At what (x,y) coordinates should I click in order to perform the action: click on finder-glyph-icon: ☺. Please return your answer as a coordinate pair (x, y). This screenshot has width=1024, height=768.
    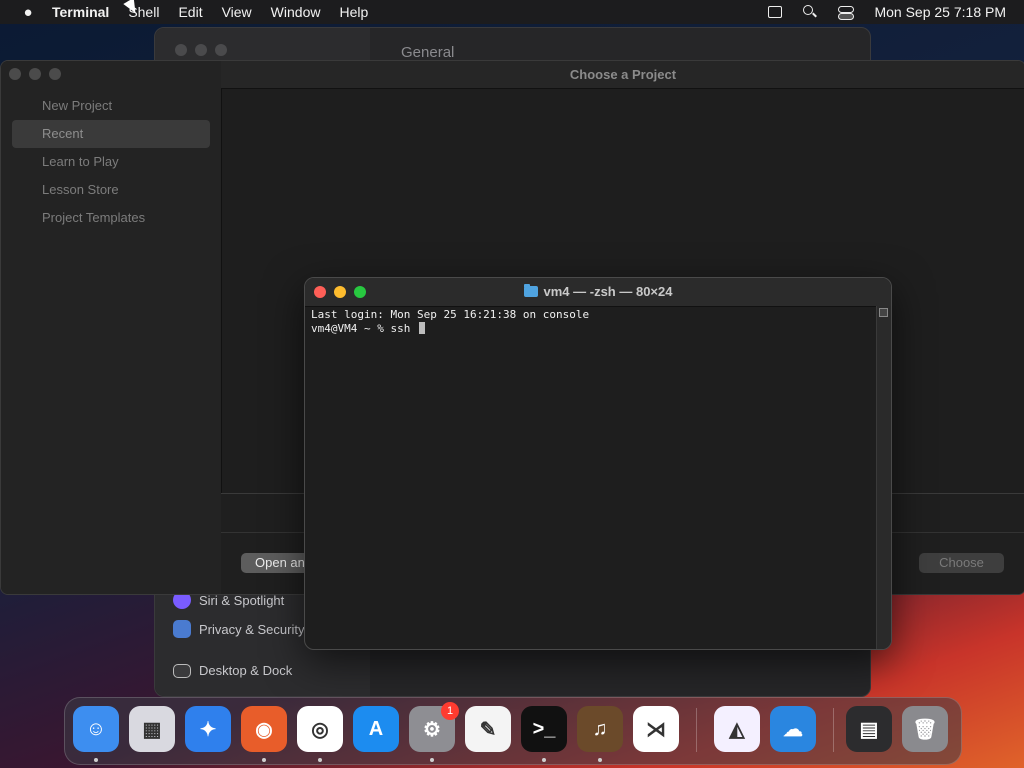
    Looking at the image, I should click on (96, 728).